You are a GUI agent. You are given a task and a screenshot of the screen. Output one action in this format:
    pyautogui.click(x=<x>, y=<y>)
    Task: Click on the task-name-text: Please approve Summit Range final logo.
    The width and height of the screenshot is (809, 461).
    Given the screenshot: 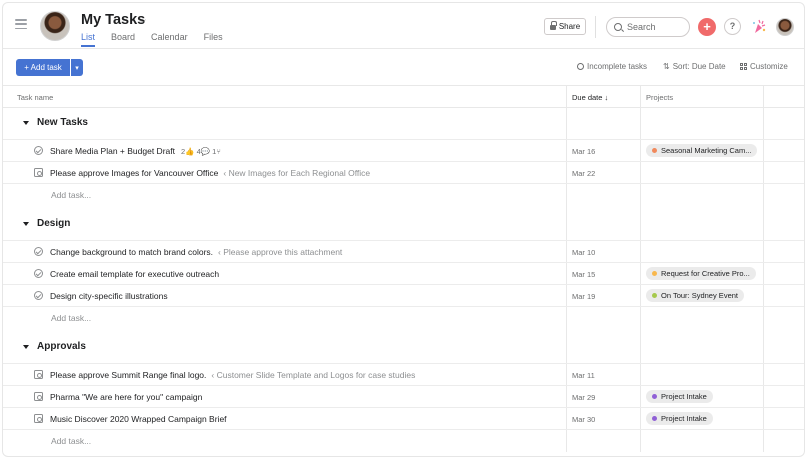 What is the action you would take?
    pyautogui.click(x=128, y=375)
    